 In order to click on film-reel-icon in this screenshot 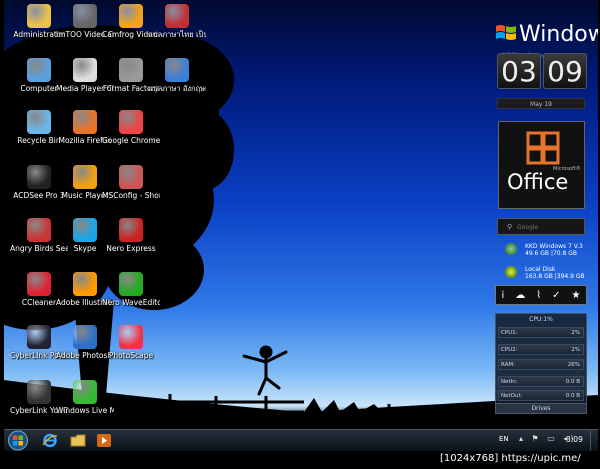, I will do `click(85, 16)`.